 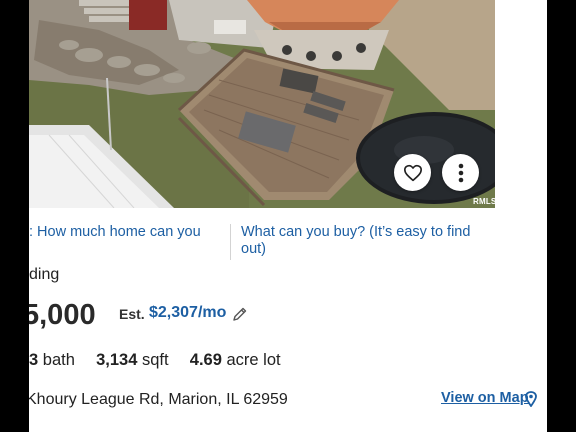 What do you see at coordinates (485, 398) in the screenshot?
I see `view-on-map-link: View on Map` at bounding box center [485, 398].